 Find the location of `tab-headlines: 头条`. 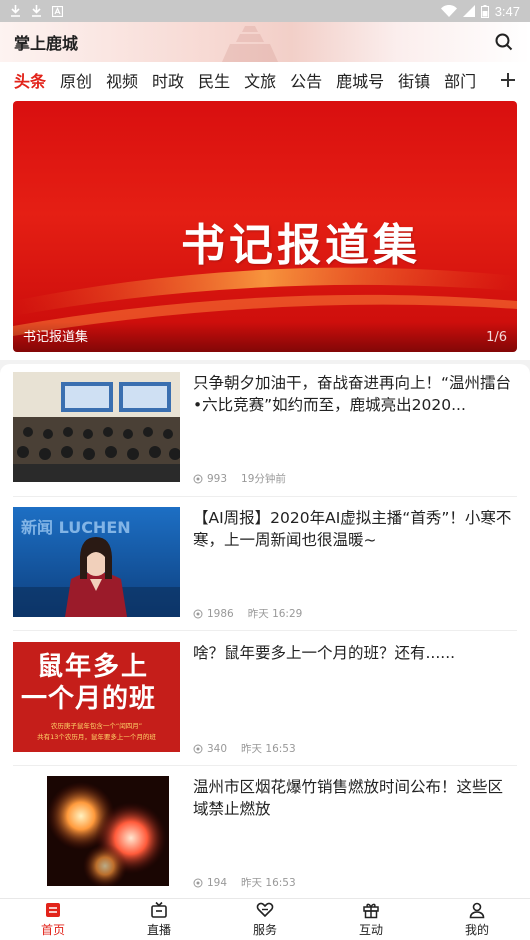

tab-headlines: 头条 is located at coordinates (30, 80).